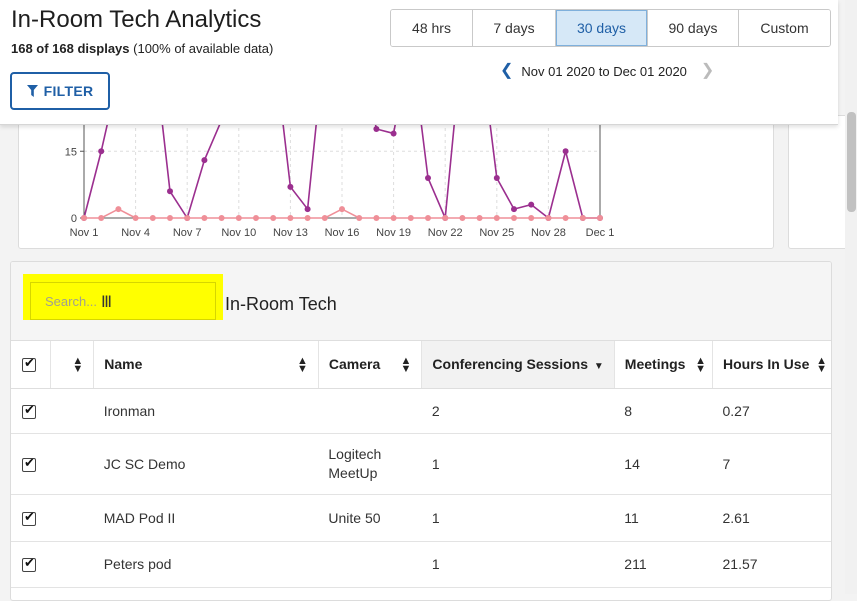 Image resolution: width=857 pixels, height=601 pixels. I want to click on table-row: JC SC Demo Logitech MeetUp 1 14 7, so click(421, 464).